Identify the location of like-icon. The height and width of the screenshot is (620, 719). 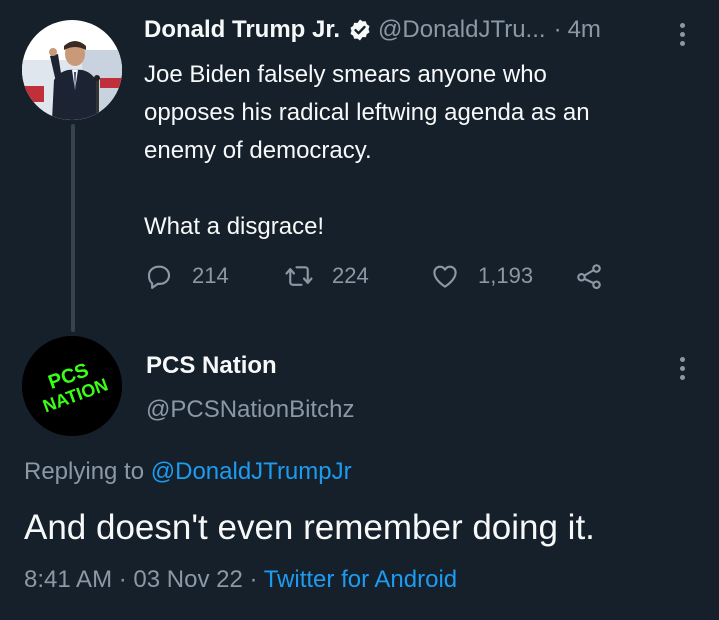
(445, 276).